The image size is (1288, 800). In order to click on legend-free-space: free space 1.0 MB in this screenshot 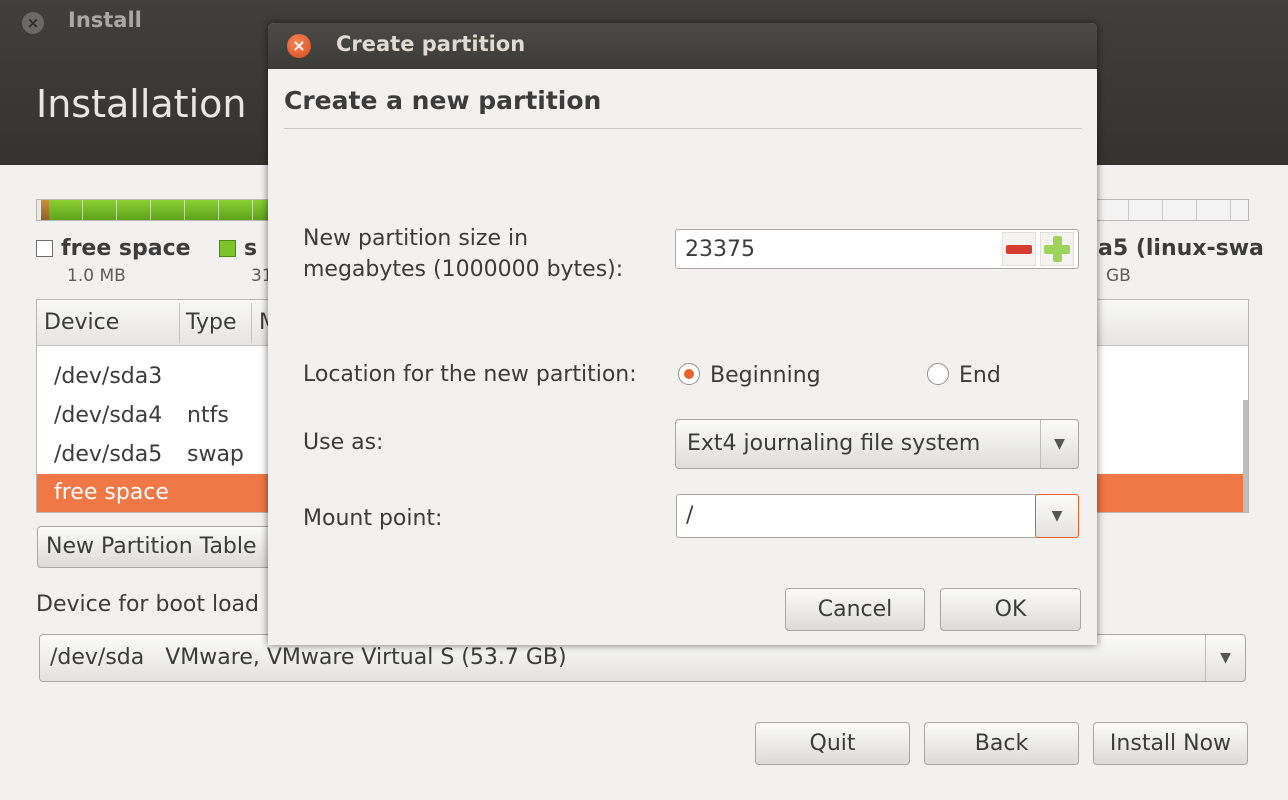, I will do `click(113, 261)`.